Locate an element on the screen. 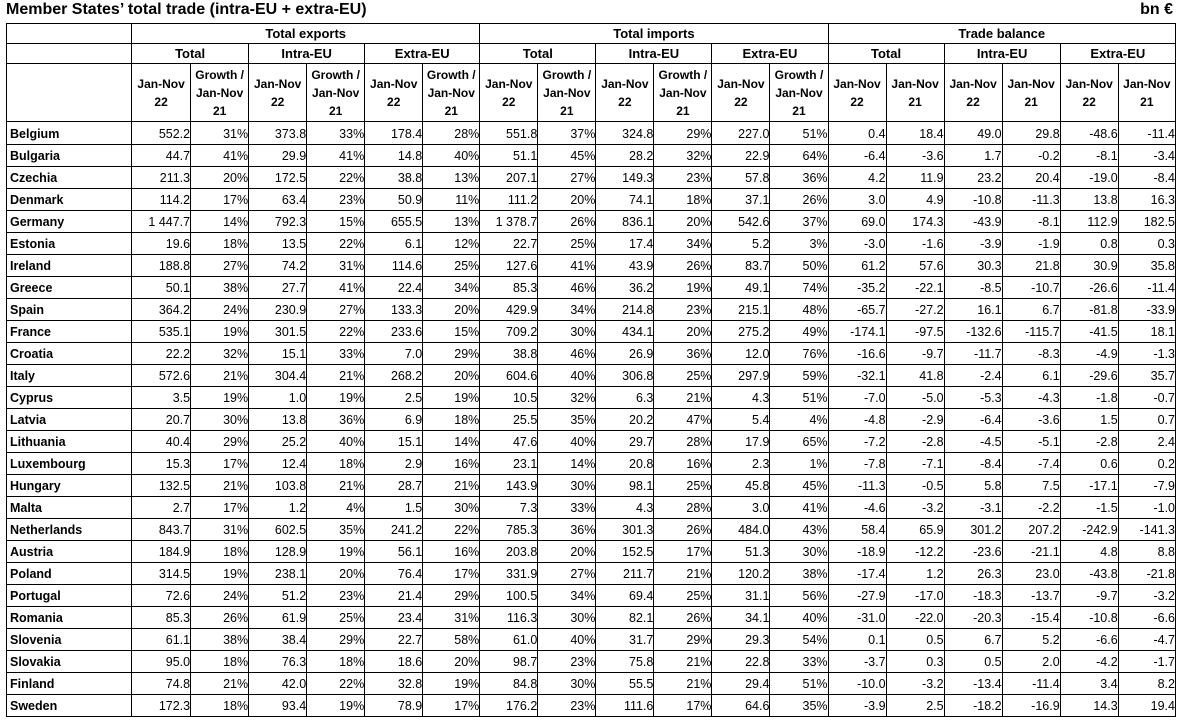 Image resolution: width=1181 pixels, height=724 pixels. table-cell: 75.8 is located at coordinates (625, 661).